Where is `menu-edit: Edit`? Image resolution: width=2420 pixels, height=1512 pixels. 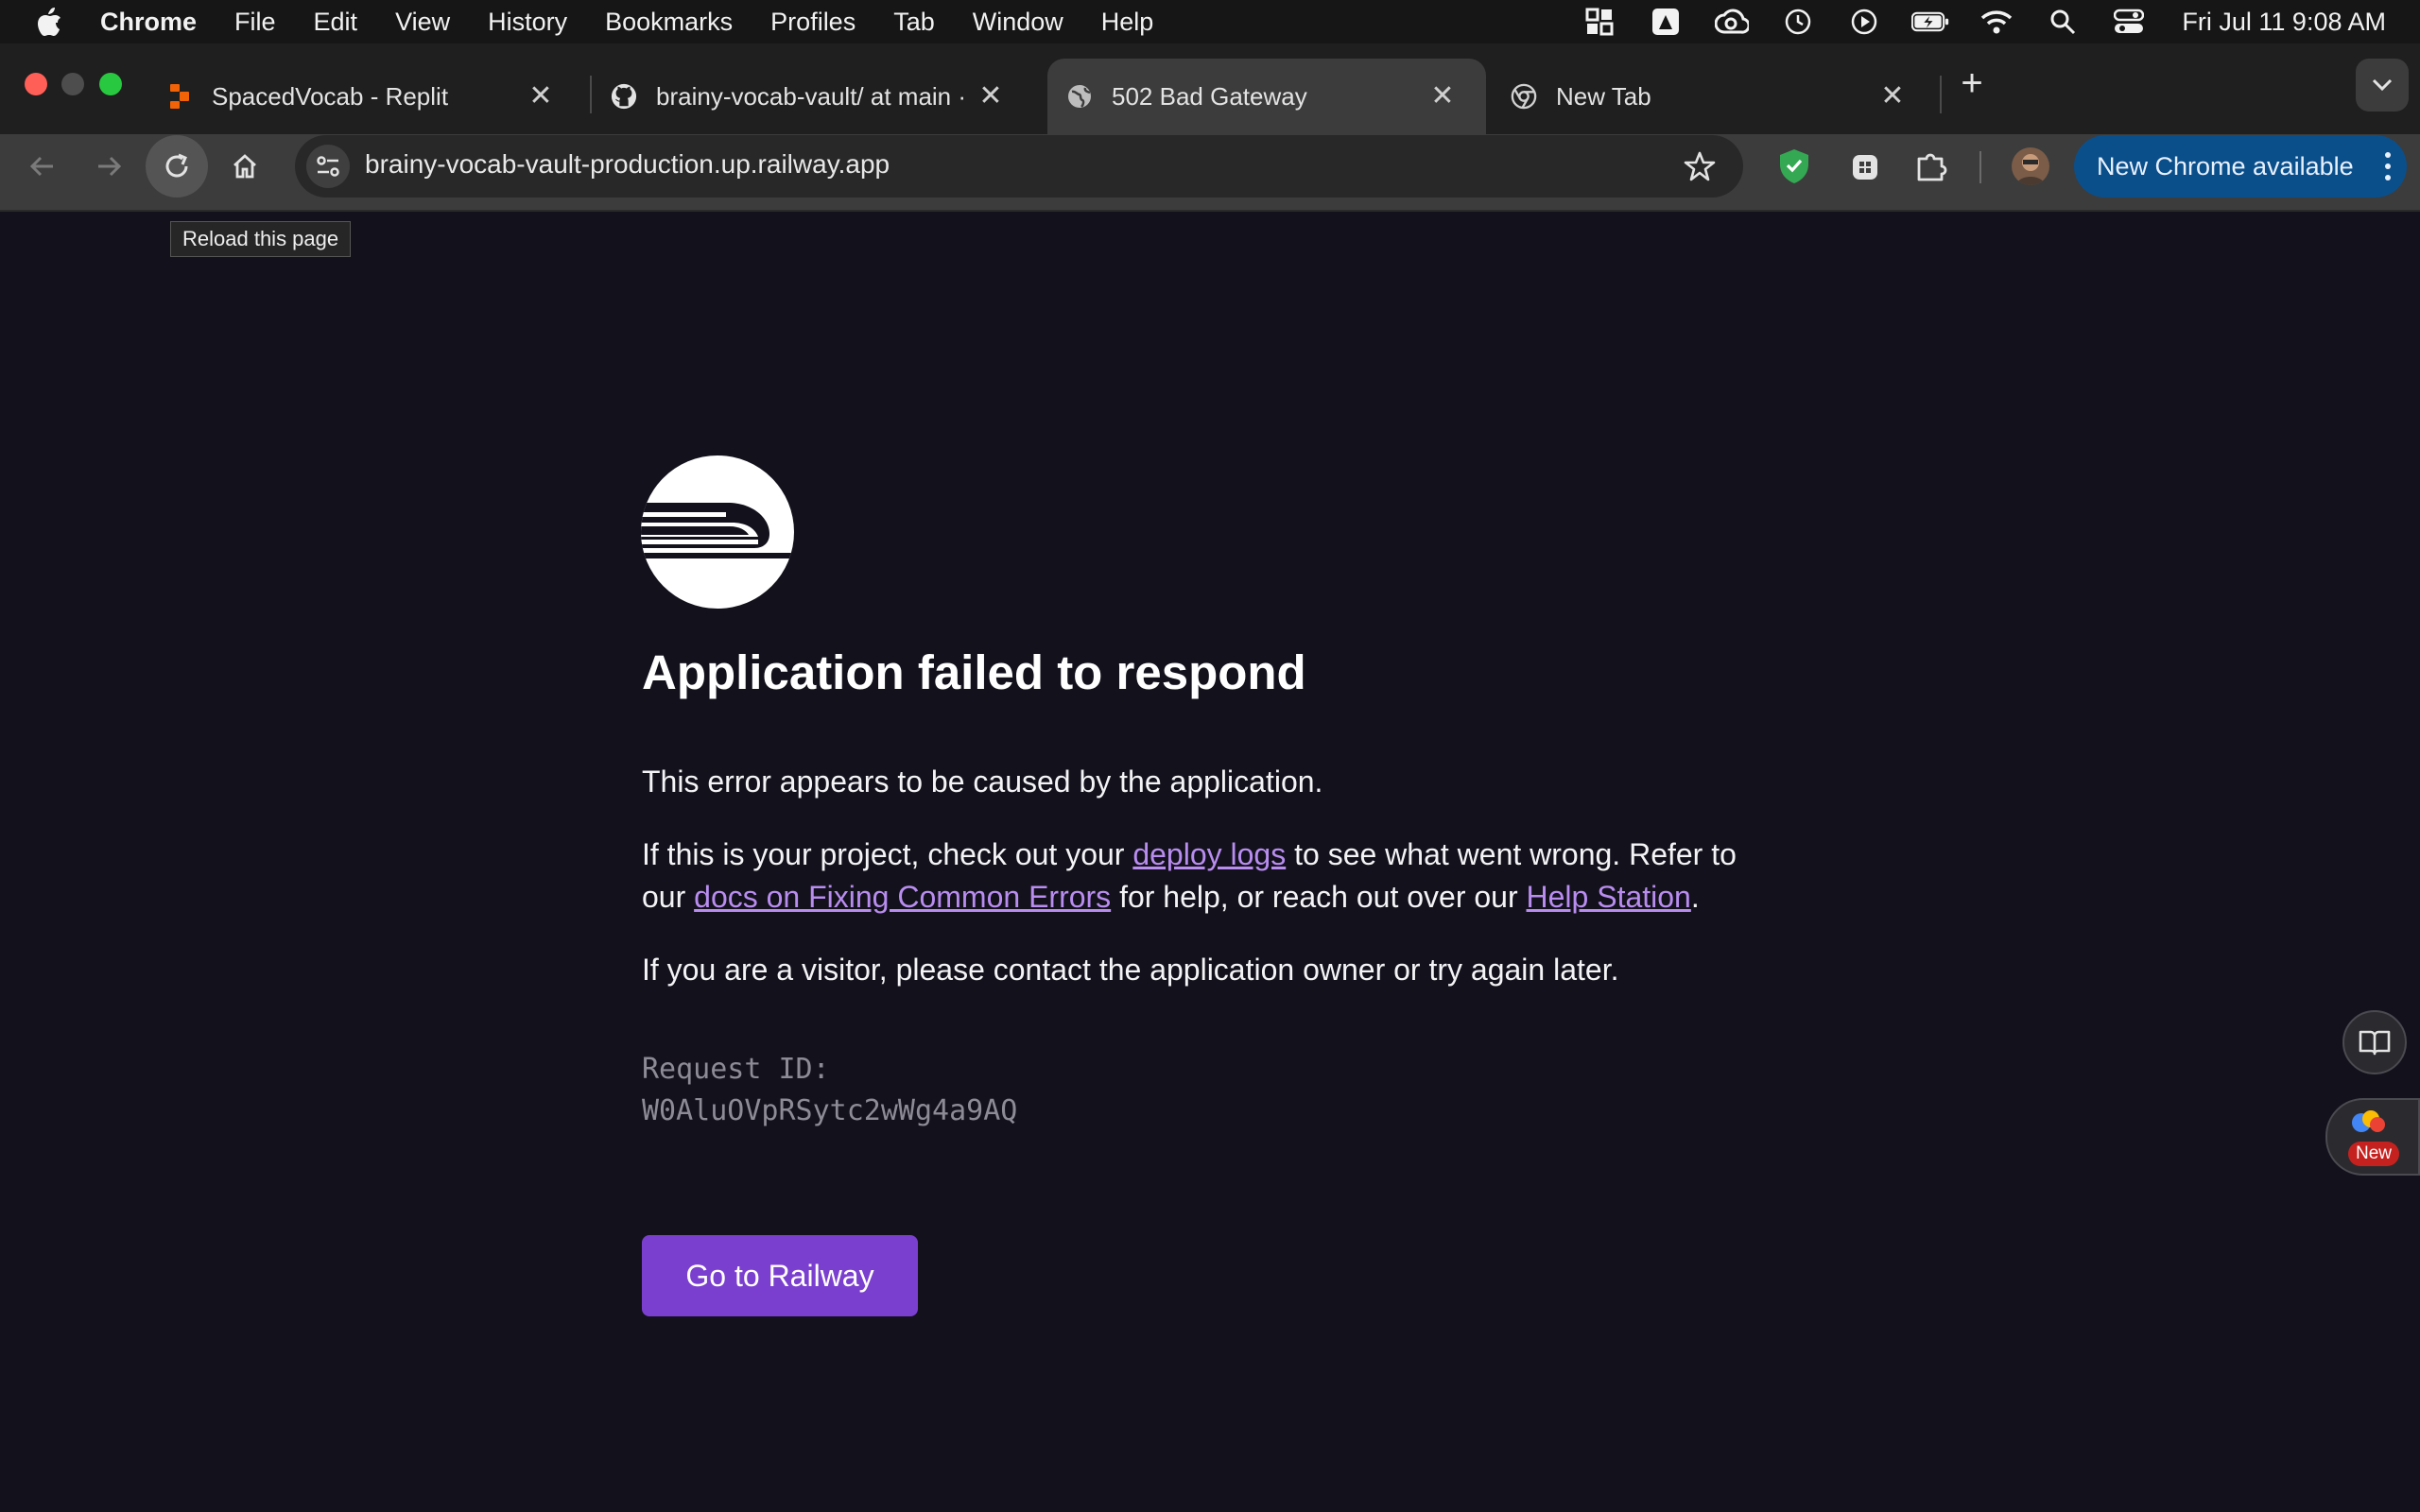 menu-edit: Edit is located at coordinates (336, 22).